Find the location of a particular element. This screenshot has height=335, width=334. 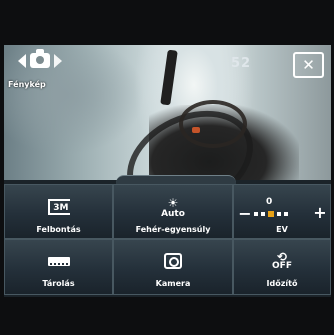

chevron-right-icon is located at coordinates (58, 60).